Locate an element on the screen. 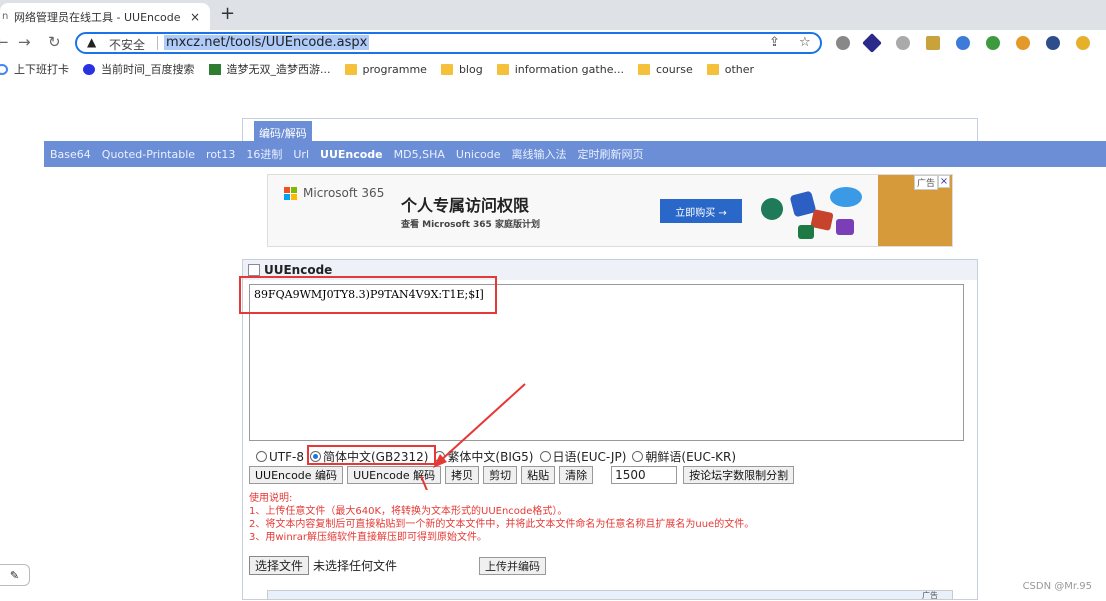  radio-utf8: UTF-8 is located at coordinates (280, 457).